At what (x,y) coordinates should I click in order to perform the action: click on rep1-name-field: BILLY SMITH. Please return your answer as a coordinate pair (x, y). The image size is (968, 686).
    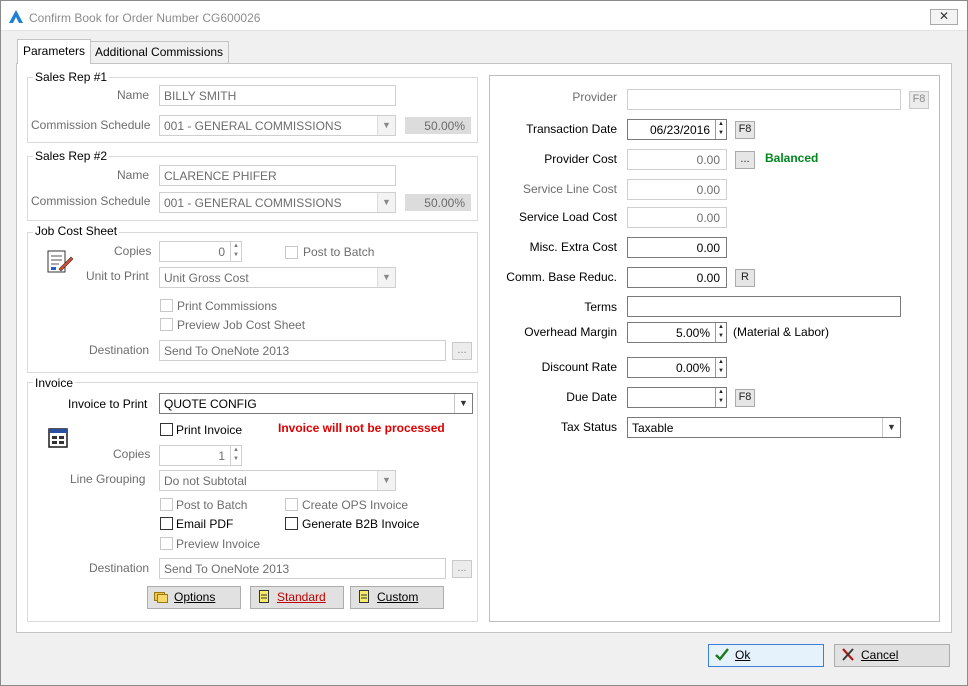
    Looking at the image, I should click on (277, 95).